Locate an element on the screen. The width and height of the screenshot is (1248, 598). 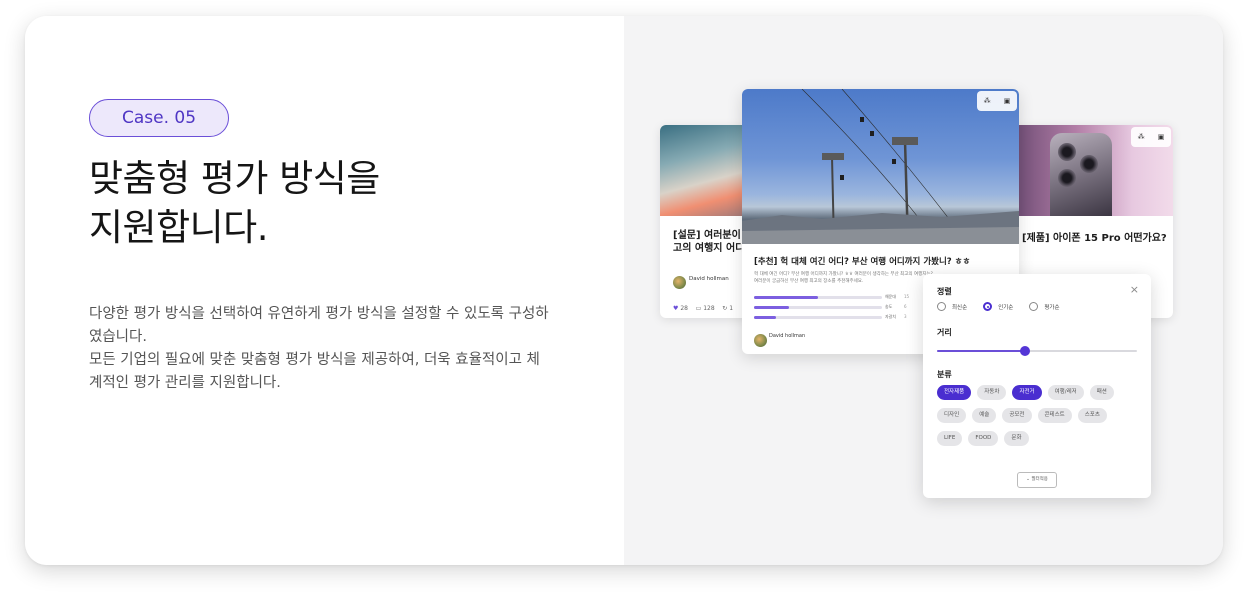
description-line: 계적인 평가 관리를 지원합니다. is located at coordinates (185, 383).